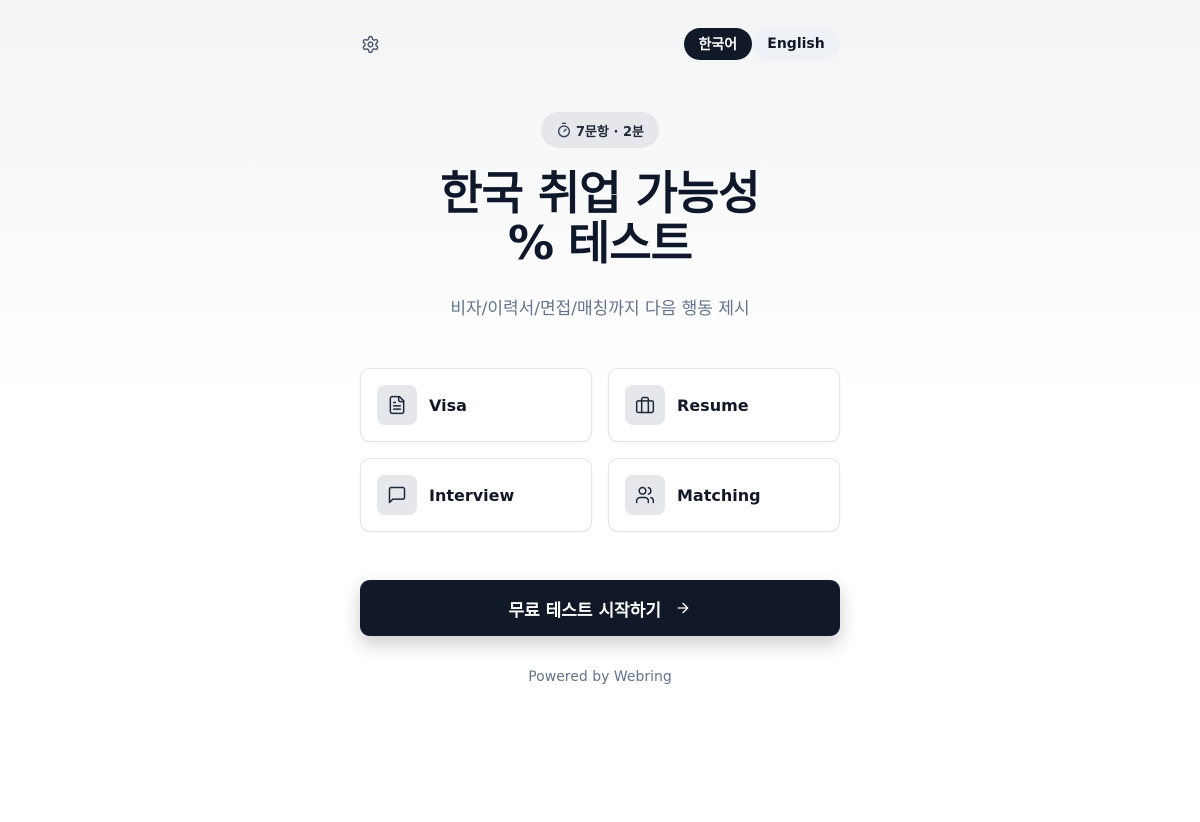 The image size is (1200, 822). I want to click on gear-icon, so click(370, 44).